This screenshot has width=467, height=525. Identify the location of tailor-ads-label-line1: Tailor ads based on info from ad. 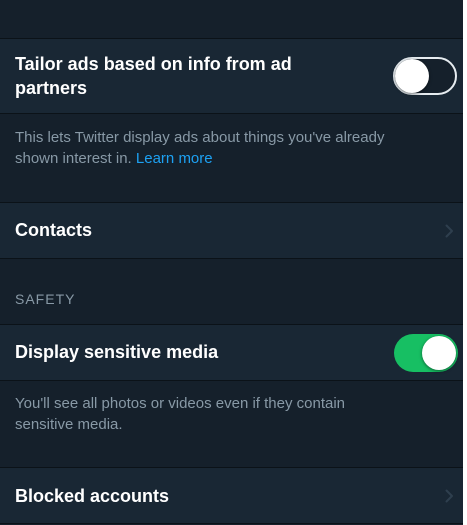
(153, 64).